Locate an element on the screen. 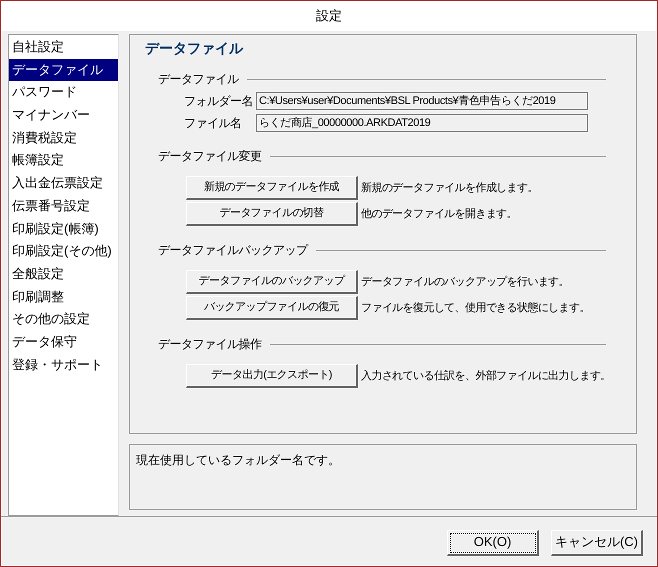  sidebar-item: 登録・サポート is located at coordinates (63, 365).